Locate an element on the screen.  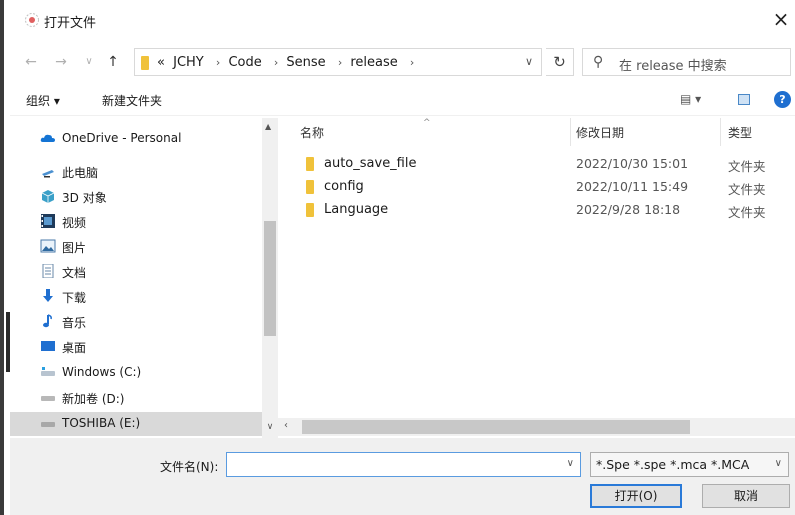
command-bar: 组织 ▾ 新建文件夹 ▤ ▾ ? is located at coordinates (402, 100).